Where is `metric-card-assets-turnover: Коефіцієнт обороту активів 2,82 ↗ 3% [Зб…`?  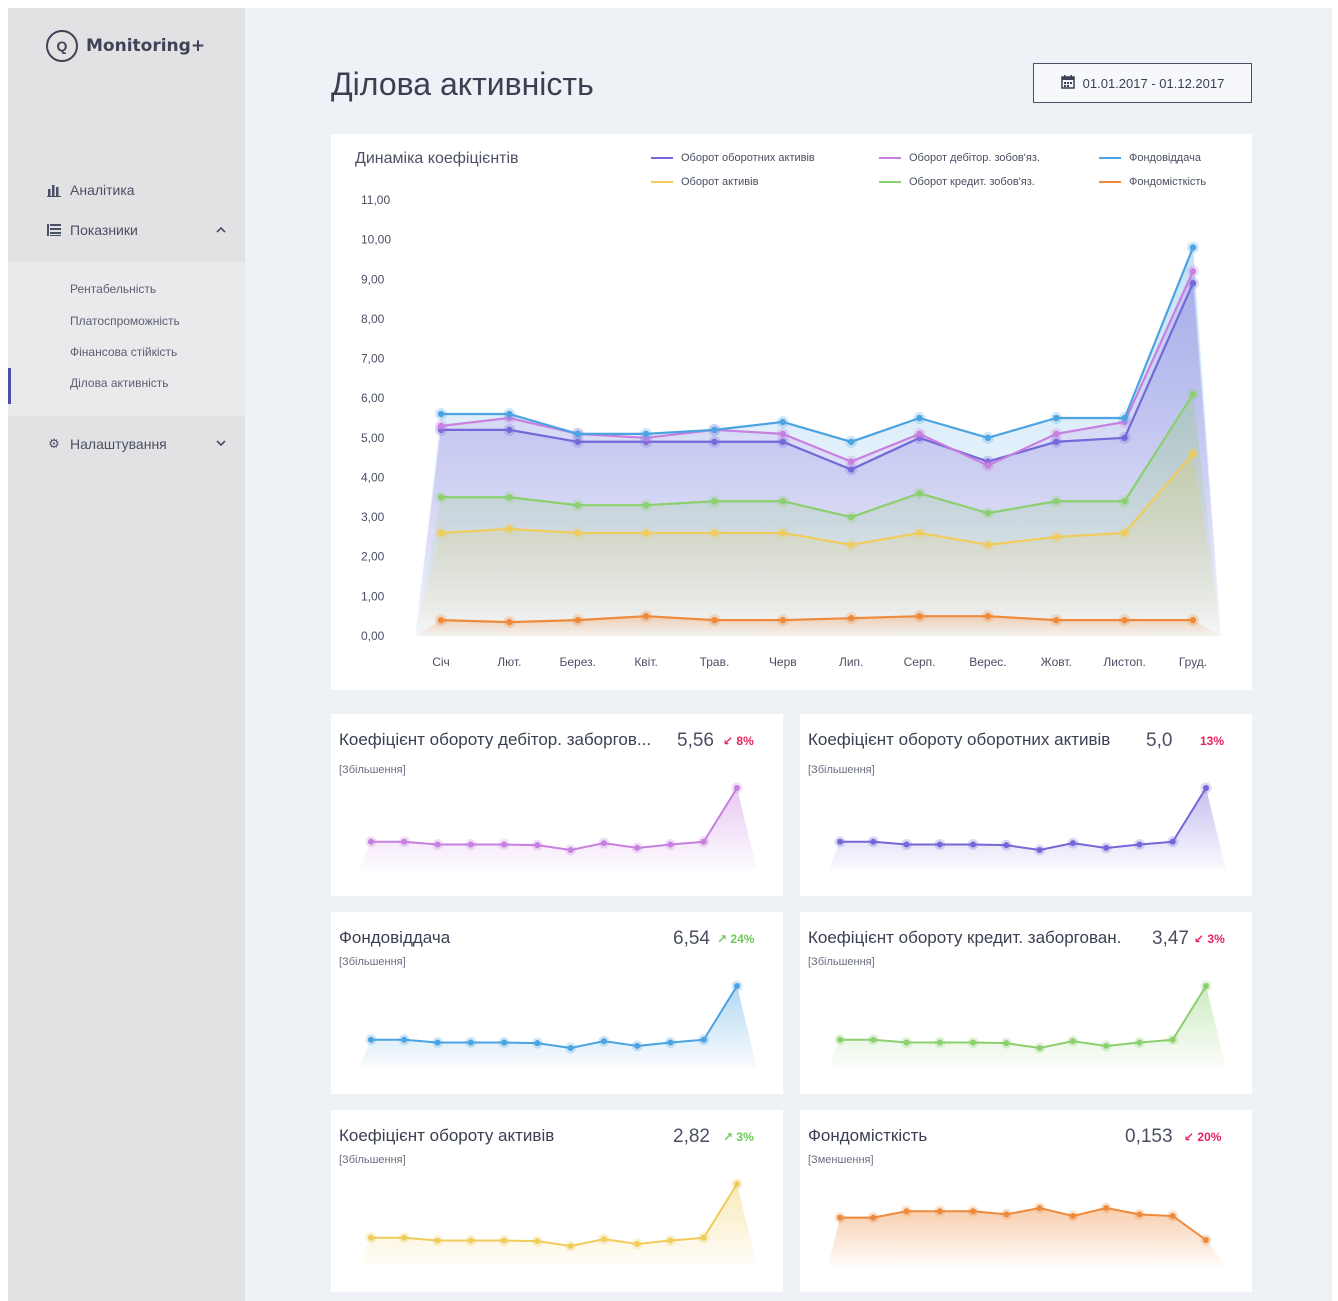 metric-card-assets-turnover: Коефіцієнт обороту активів 2,82 ↗ 3% [Зб… is located at coordinates (557, 1201).